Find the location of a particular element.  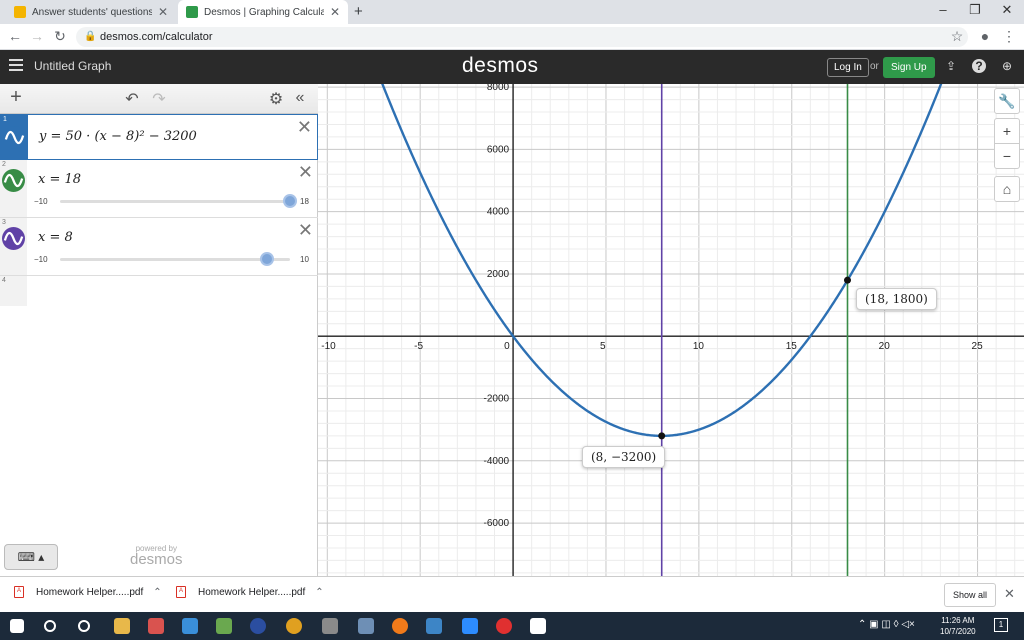

help-icon: ? is located at coordinates (979, 66).